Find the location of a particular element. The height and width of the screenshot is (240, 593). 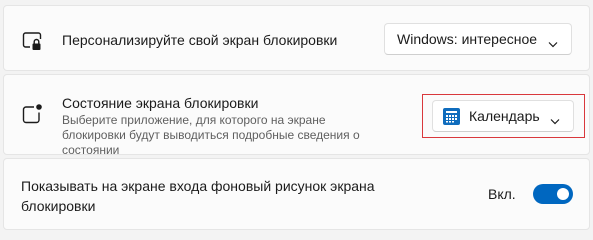

lock-screen-status-value: Календарь is located at coordinates (504, 116).